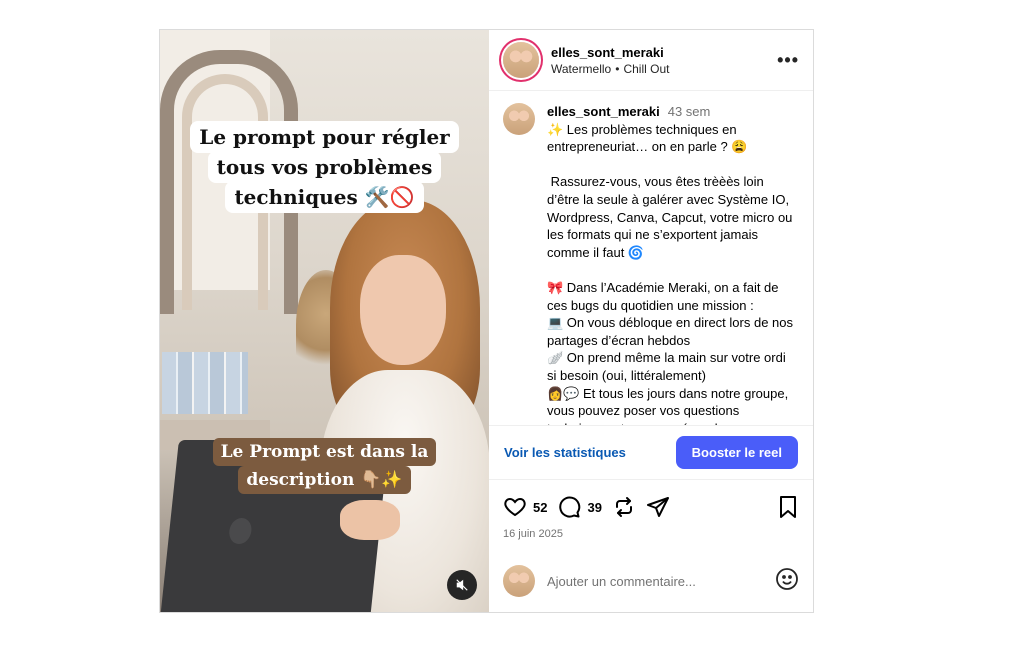 The image size is (1024, 645). I want to click on comment-button: 39, so click(579, 507).